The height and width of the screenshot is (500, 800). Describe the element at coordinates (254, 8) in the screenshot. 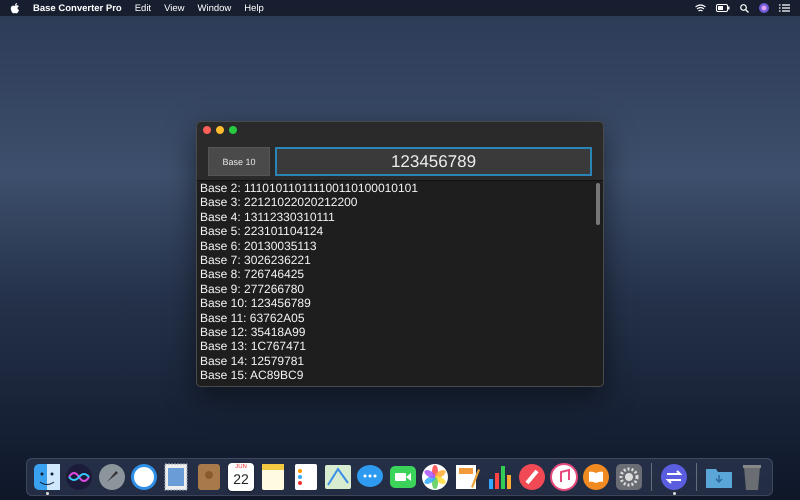

I see `menu-item: Help` at that location.